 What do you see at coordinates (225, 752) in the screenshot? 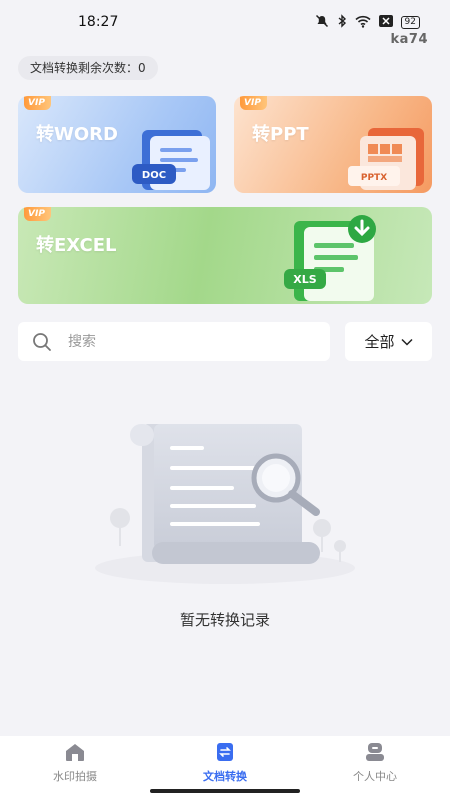
I see `convert-doc-icon` at bounding box center [225, 752].